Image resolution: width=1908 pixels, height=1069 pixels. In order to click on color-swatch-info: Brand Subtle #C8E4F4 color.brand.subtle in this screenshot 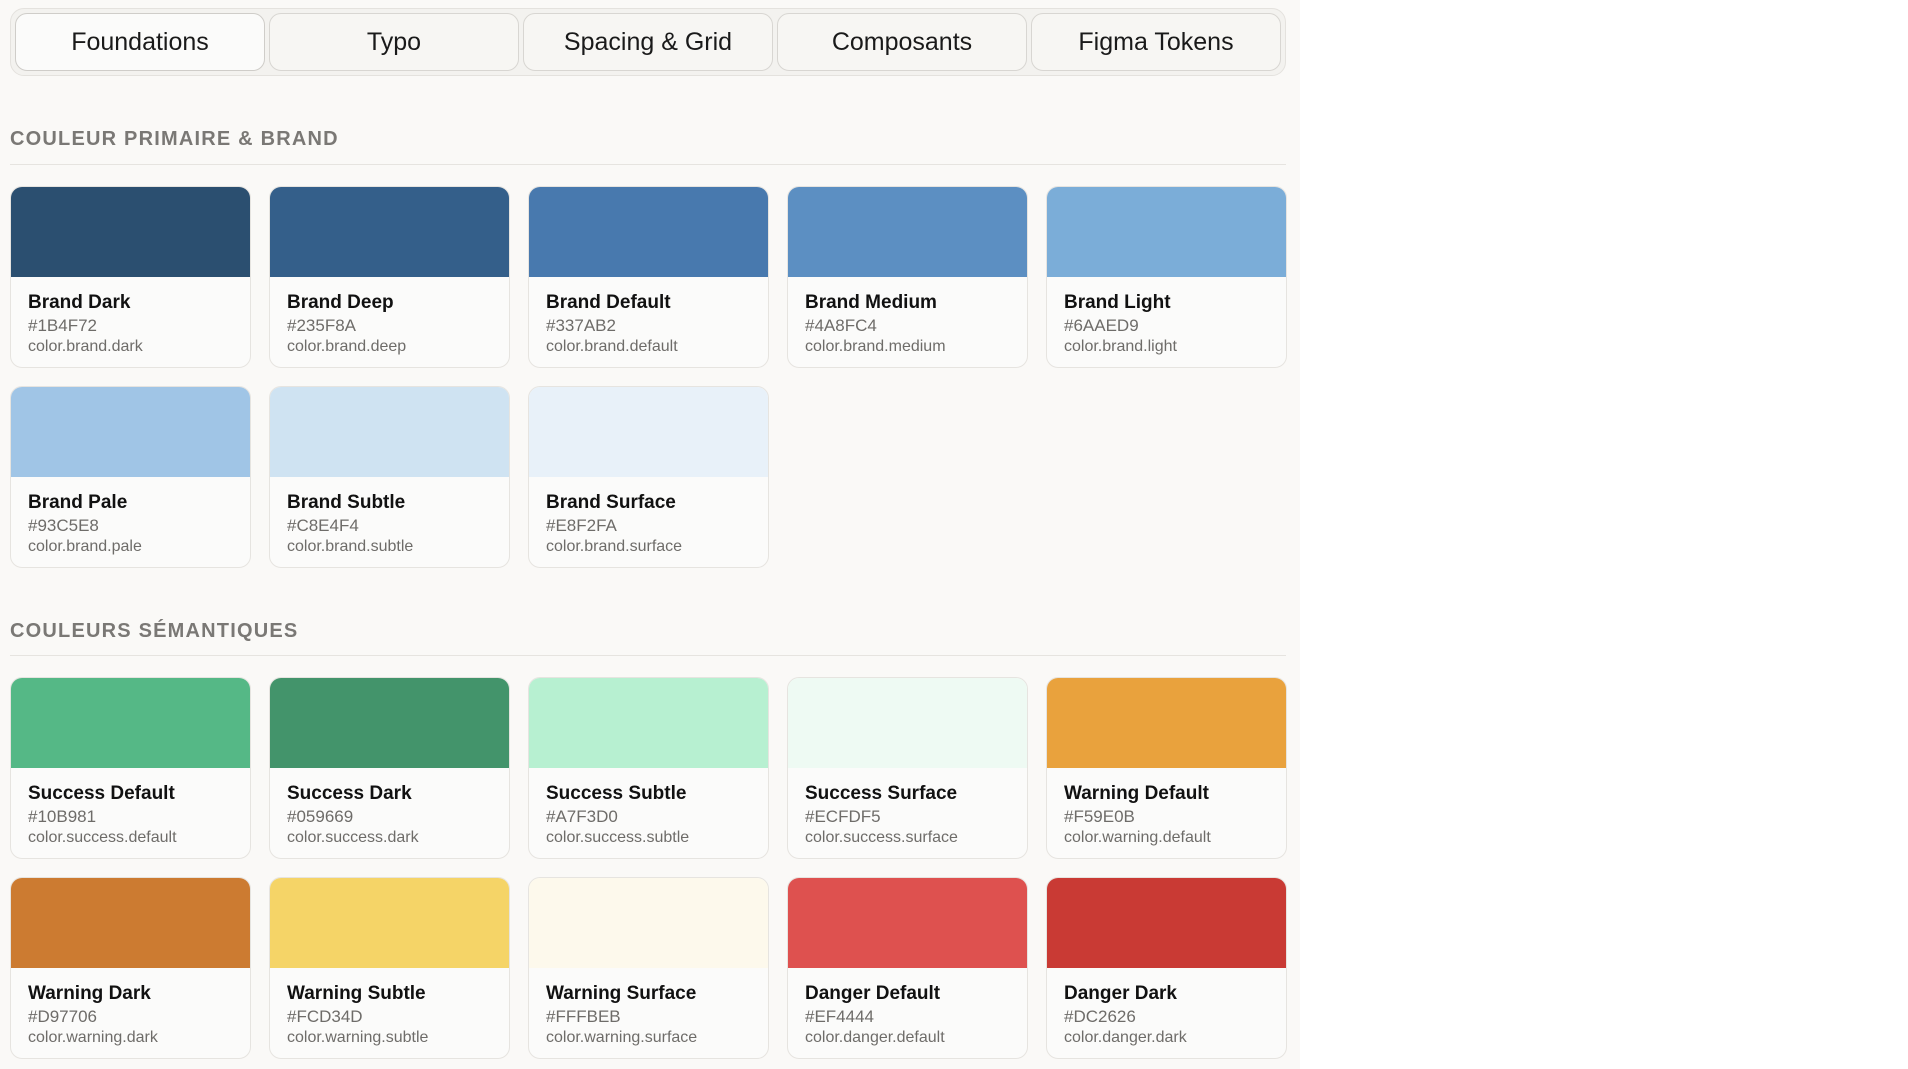, I will do `click(389, 517)`.